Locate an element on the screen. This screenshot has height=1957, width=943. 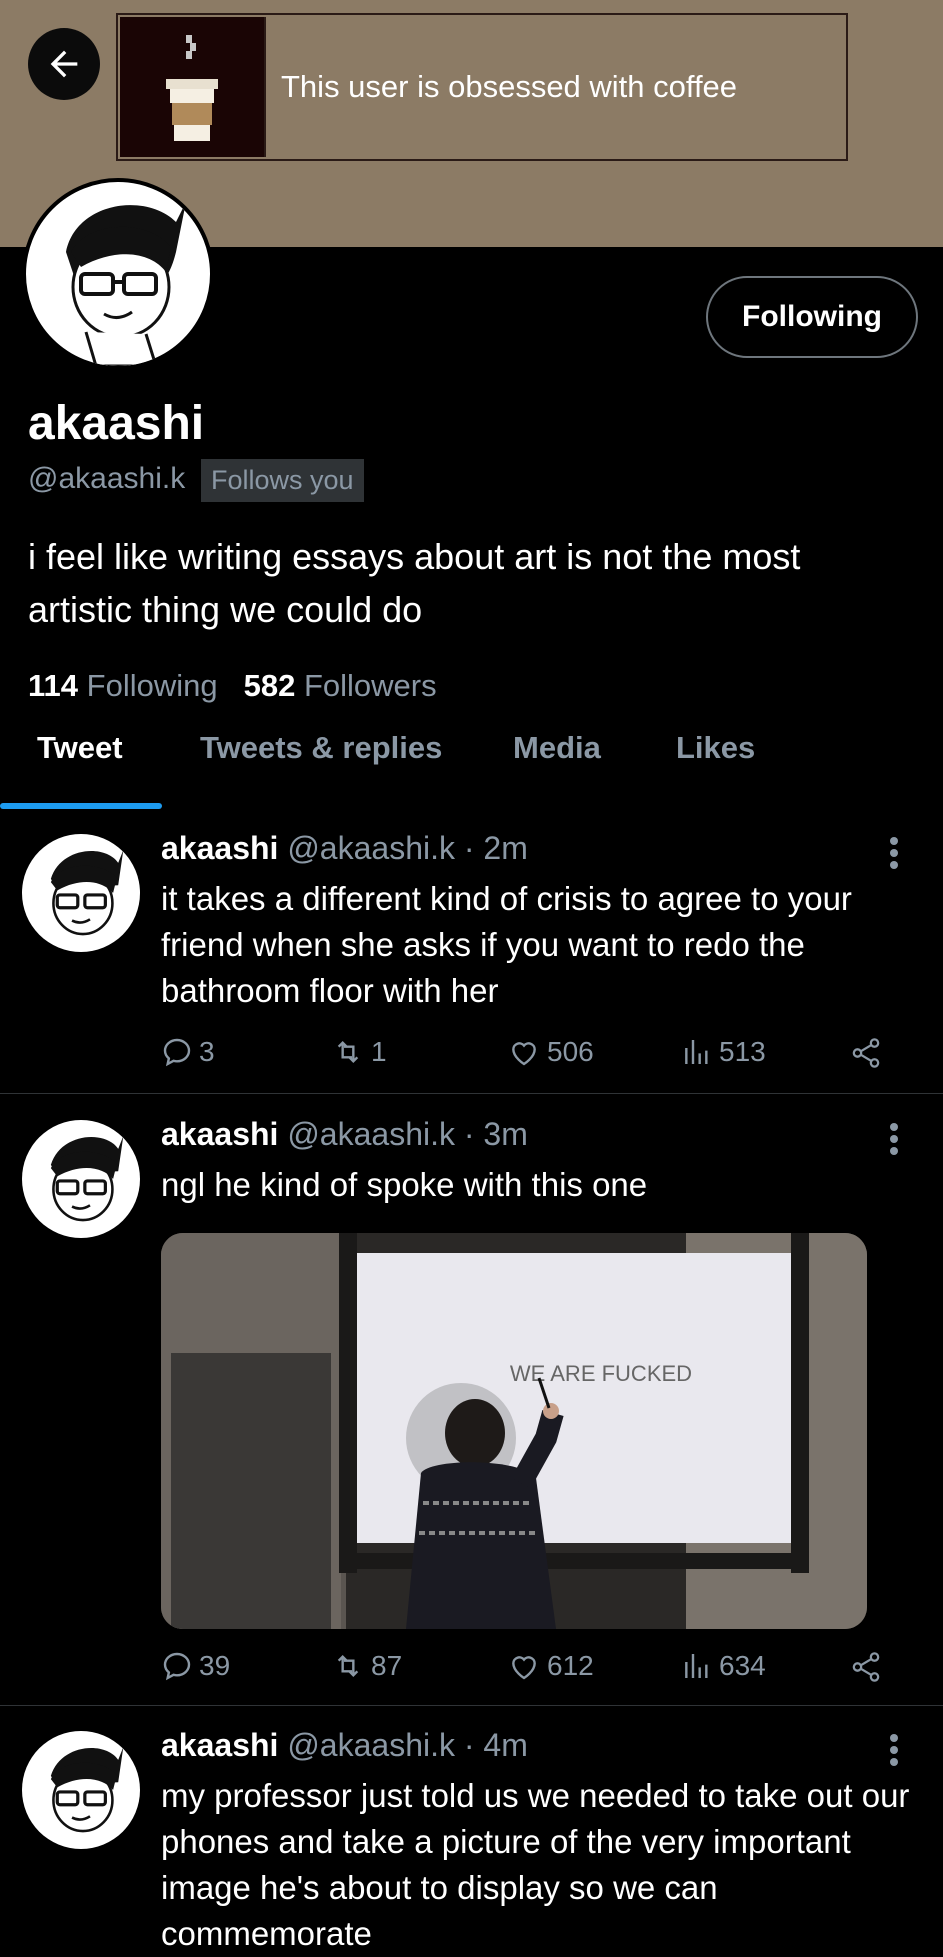
retweet-count: 1 is located at coordinates (379, 1051).